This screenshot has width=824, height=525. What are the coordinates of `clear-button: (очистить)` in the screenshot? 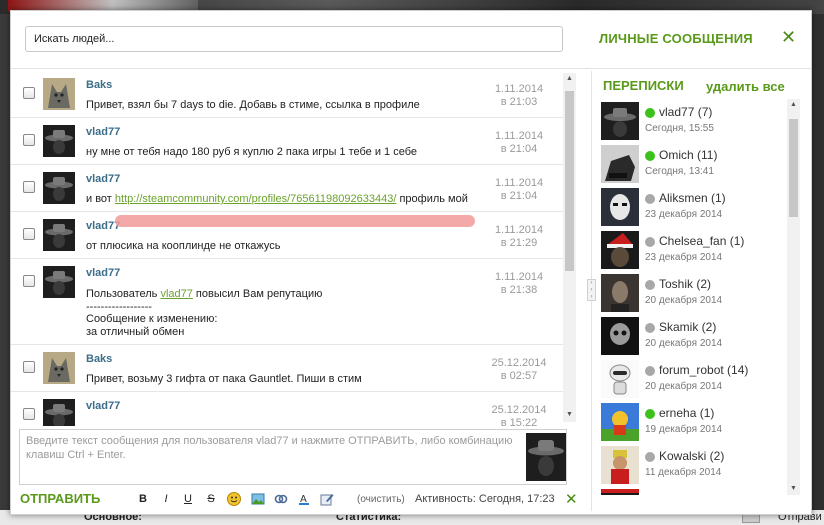 It's located at (381, 499).